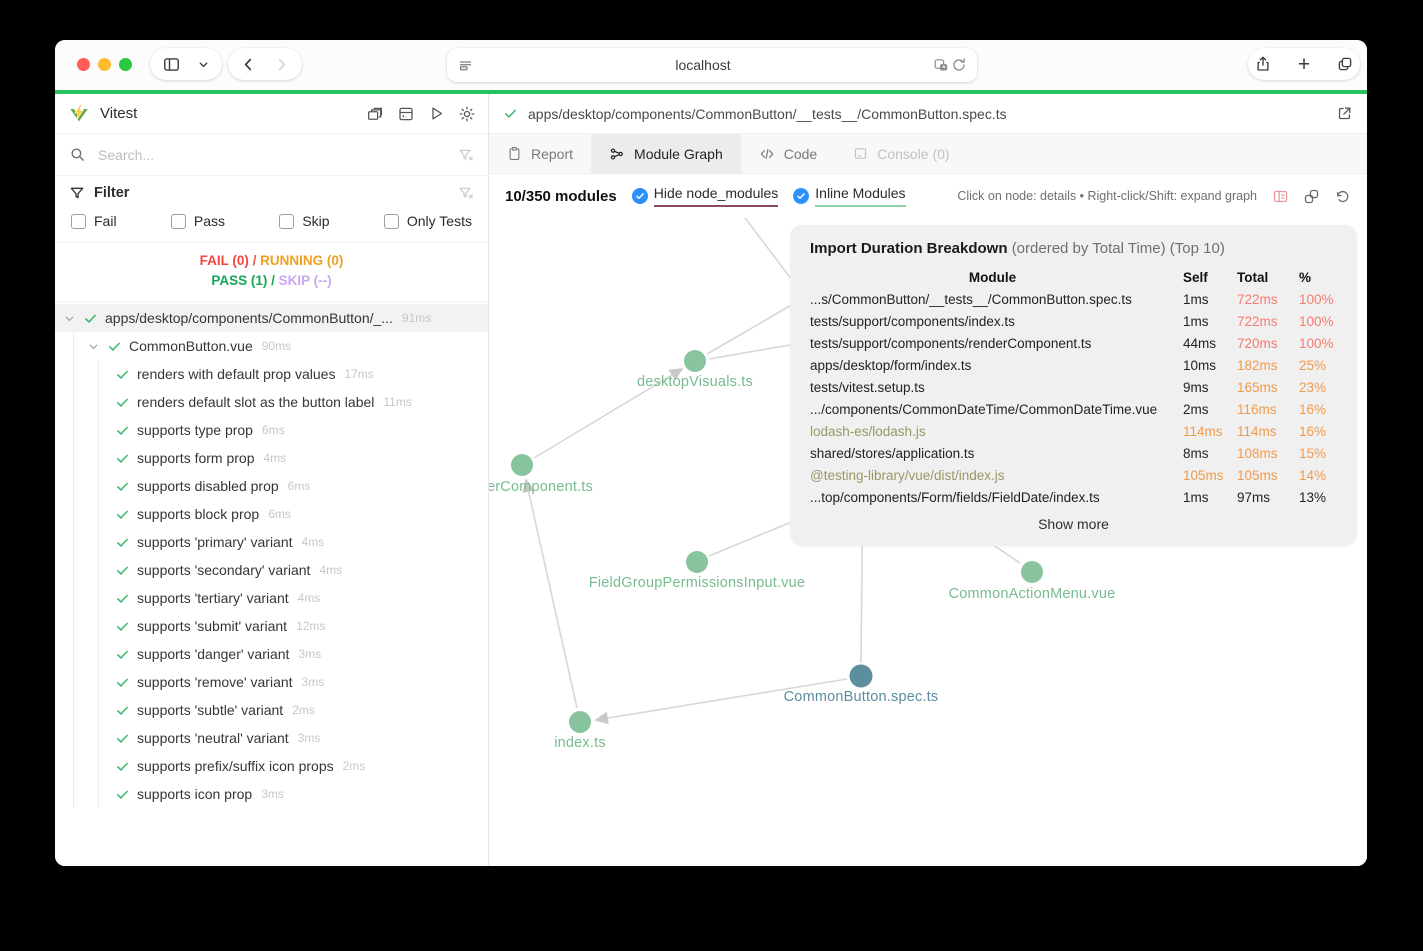  Describe the element at coordinates (959, 65) in the screenshot. I see `reload-icon` at that location.